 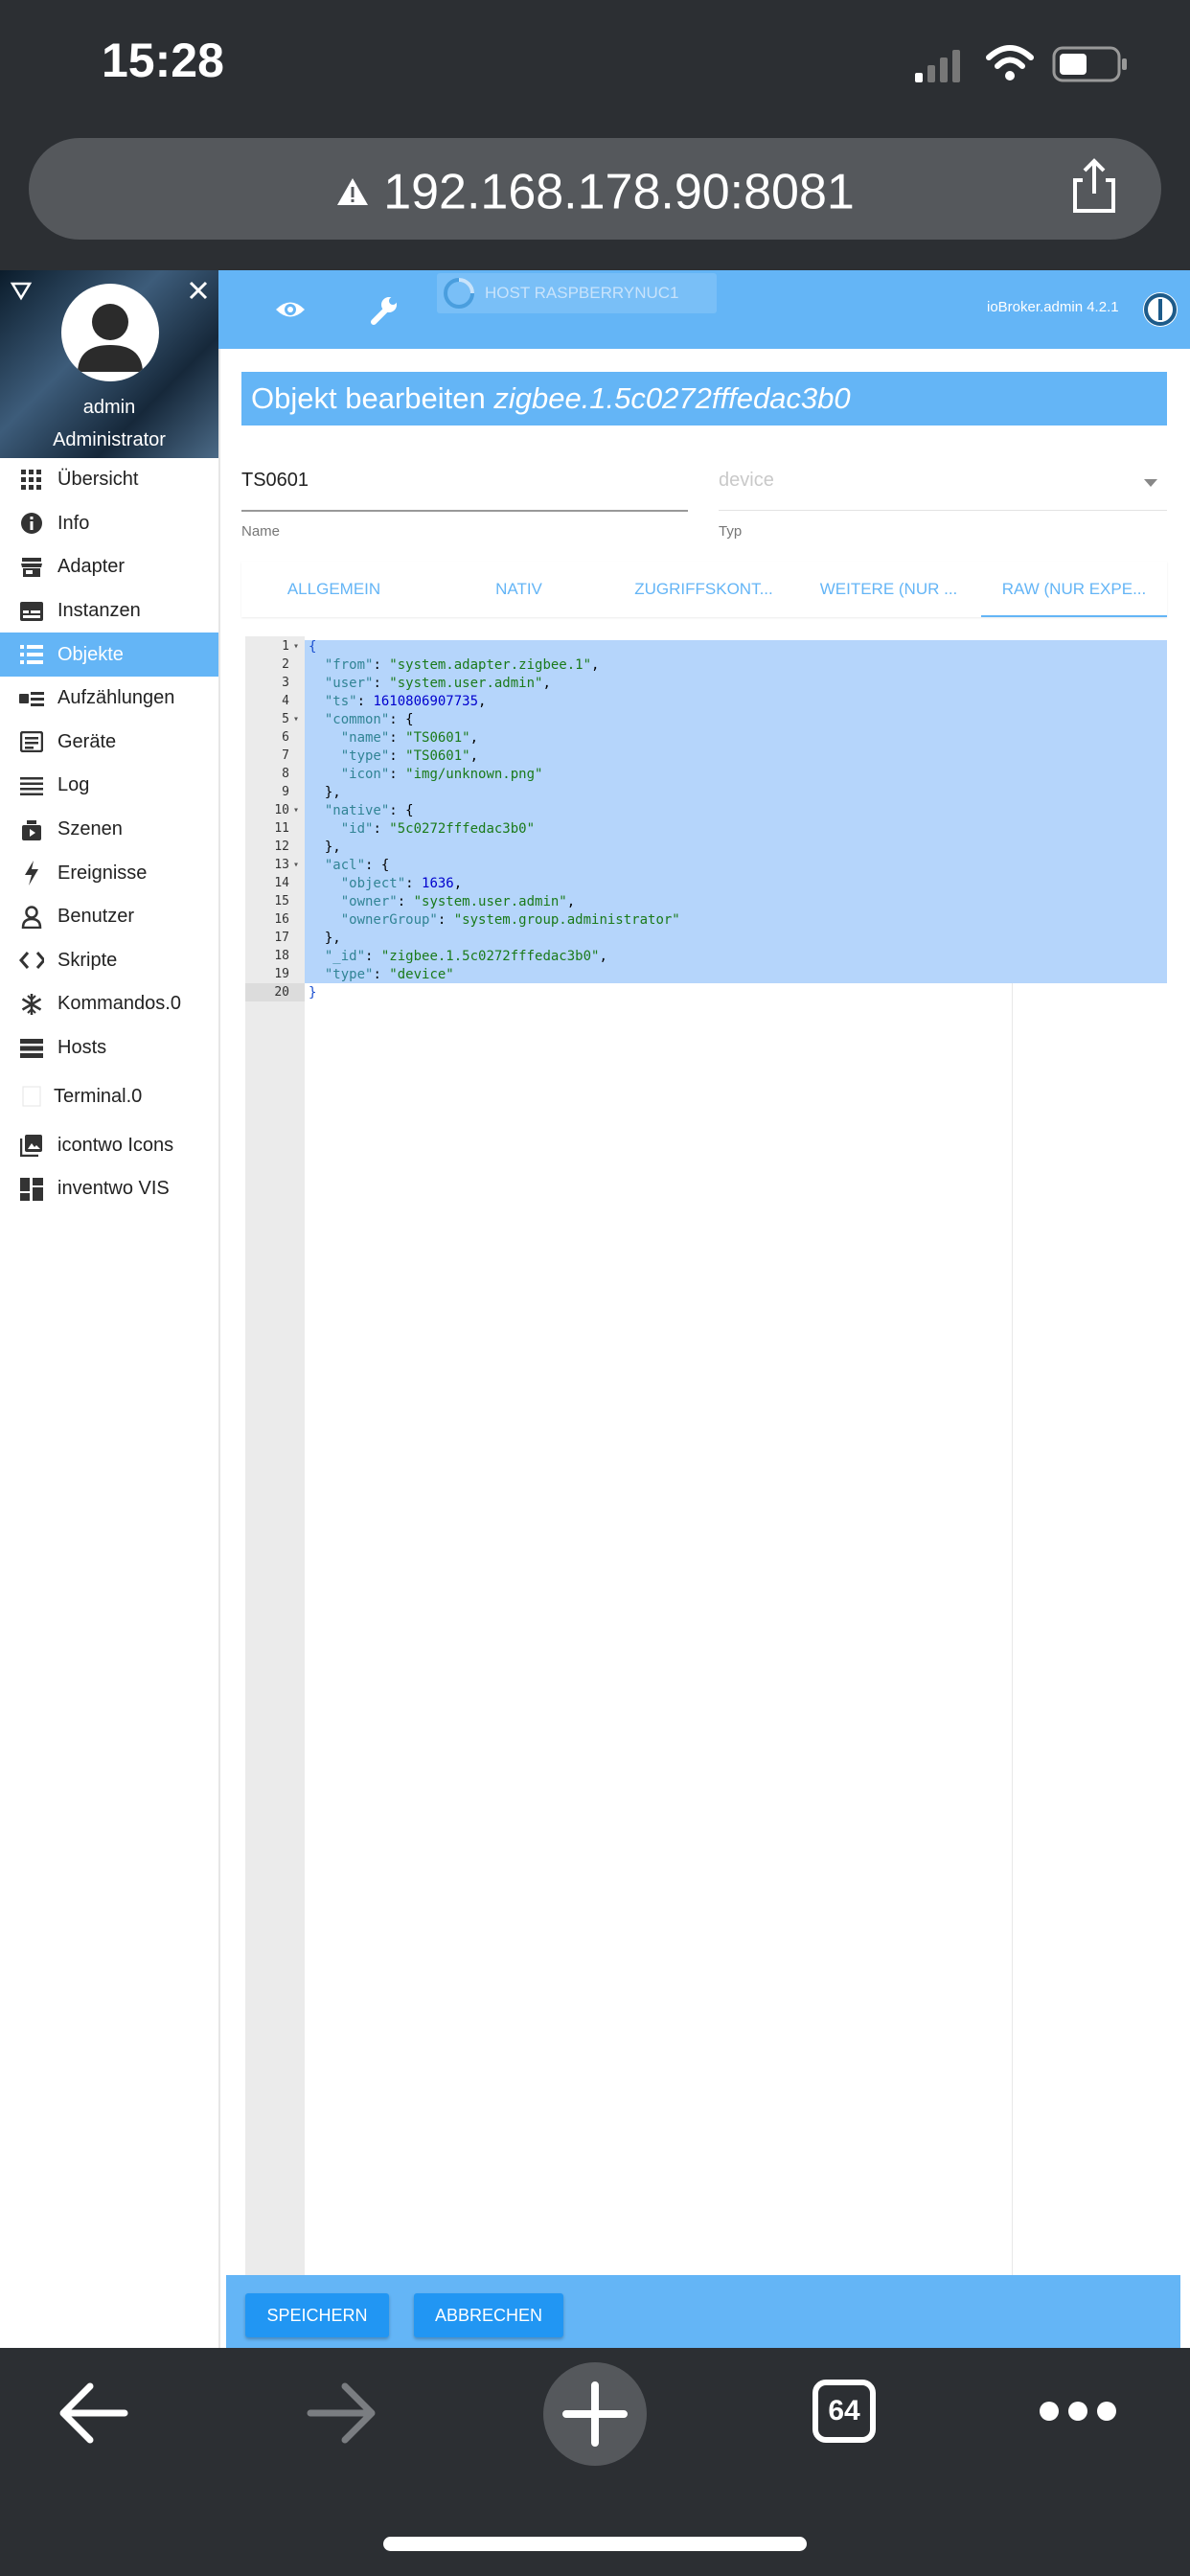 What do you see at coordinates (31, 1048) in the screenshot?
I see `hosts-icon` at bounding box center [31, 1048].